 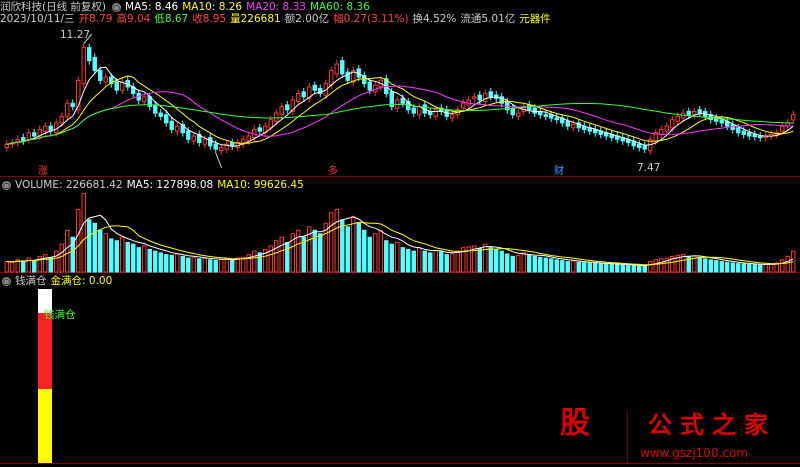 What do you see at coordinates (694, 453) in the screenshot?
I see `watermark-url: www.gszj100.com` at bounding box center [694, 453].